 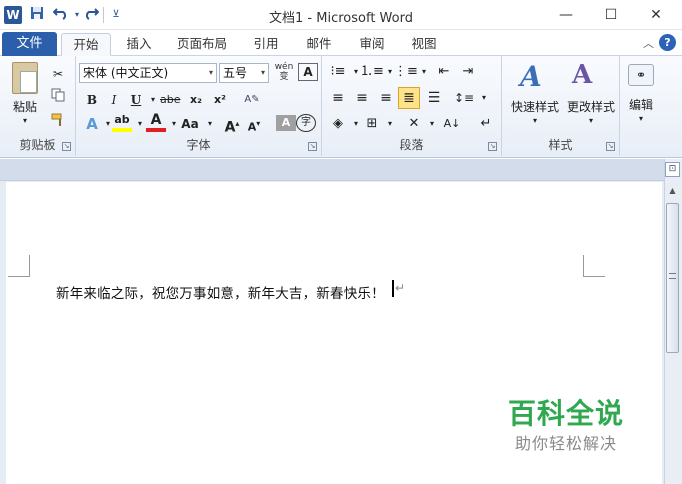 What do you see at coordinates (284, 72) in the screenshot?
I see `phonetic-guide-icon: wén 变` at bounding box center [284, 72].